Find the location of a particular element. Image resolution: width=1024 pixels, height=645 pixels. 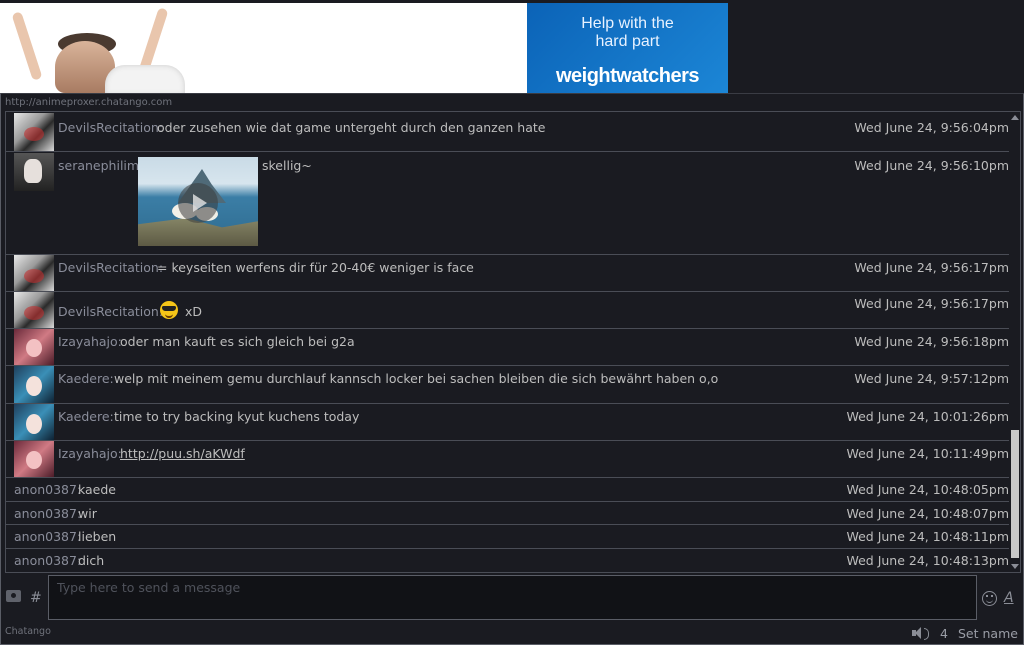

message-input is located at coordinates (512, 597).